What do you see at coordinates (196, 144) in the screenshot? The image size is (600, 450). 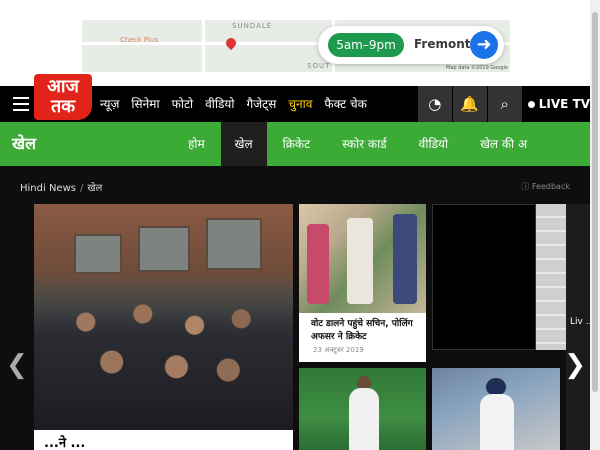 I see `tab-home: होम` at bounding box center [196, 144].